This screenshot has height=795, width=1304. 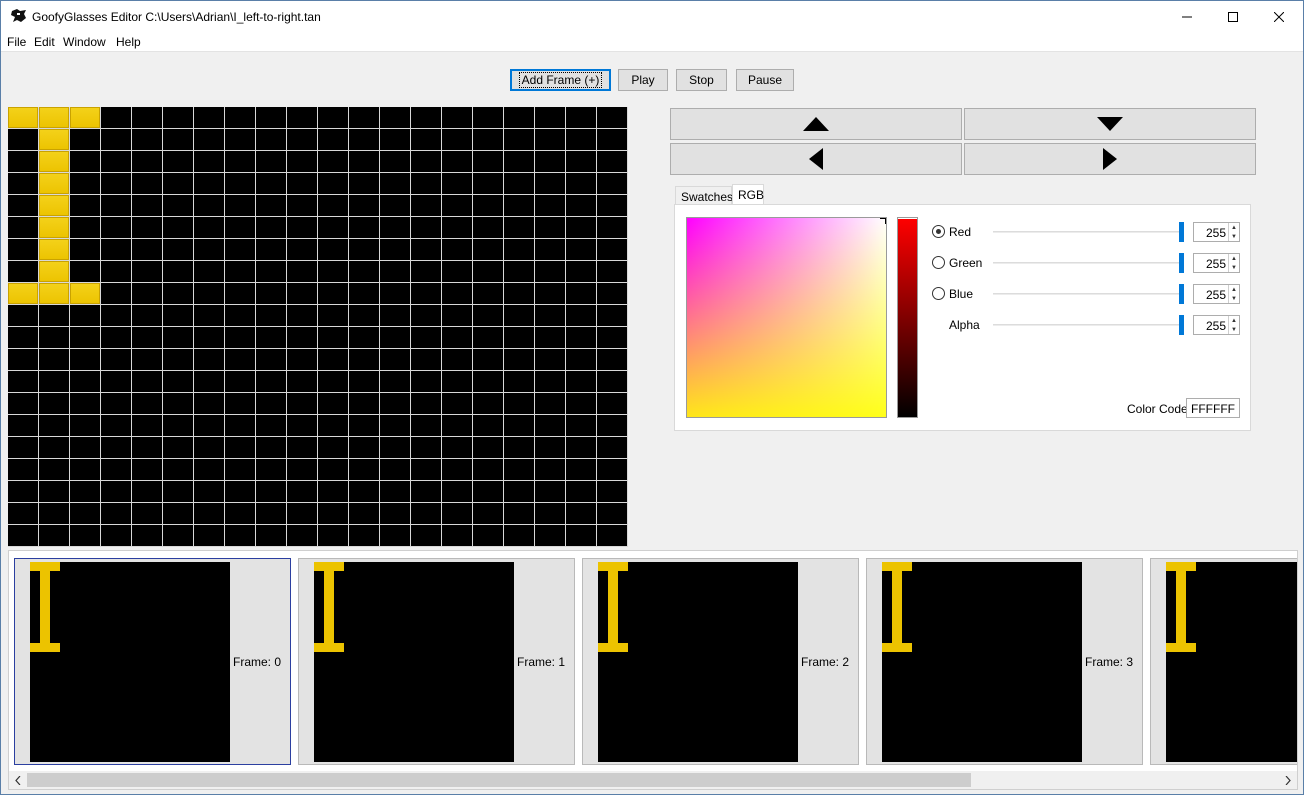 I want to click on maximize-button, so click(x=1233, y=16).